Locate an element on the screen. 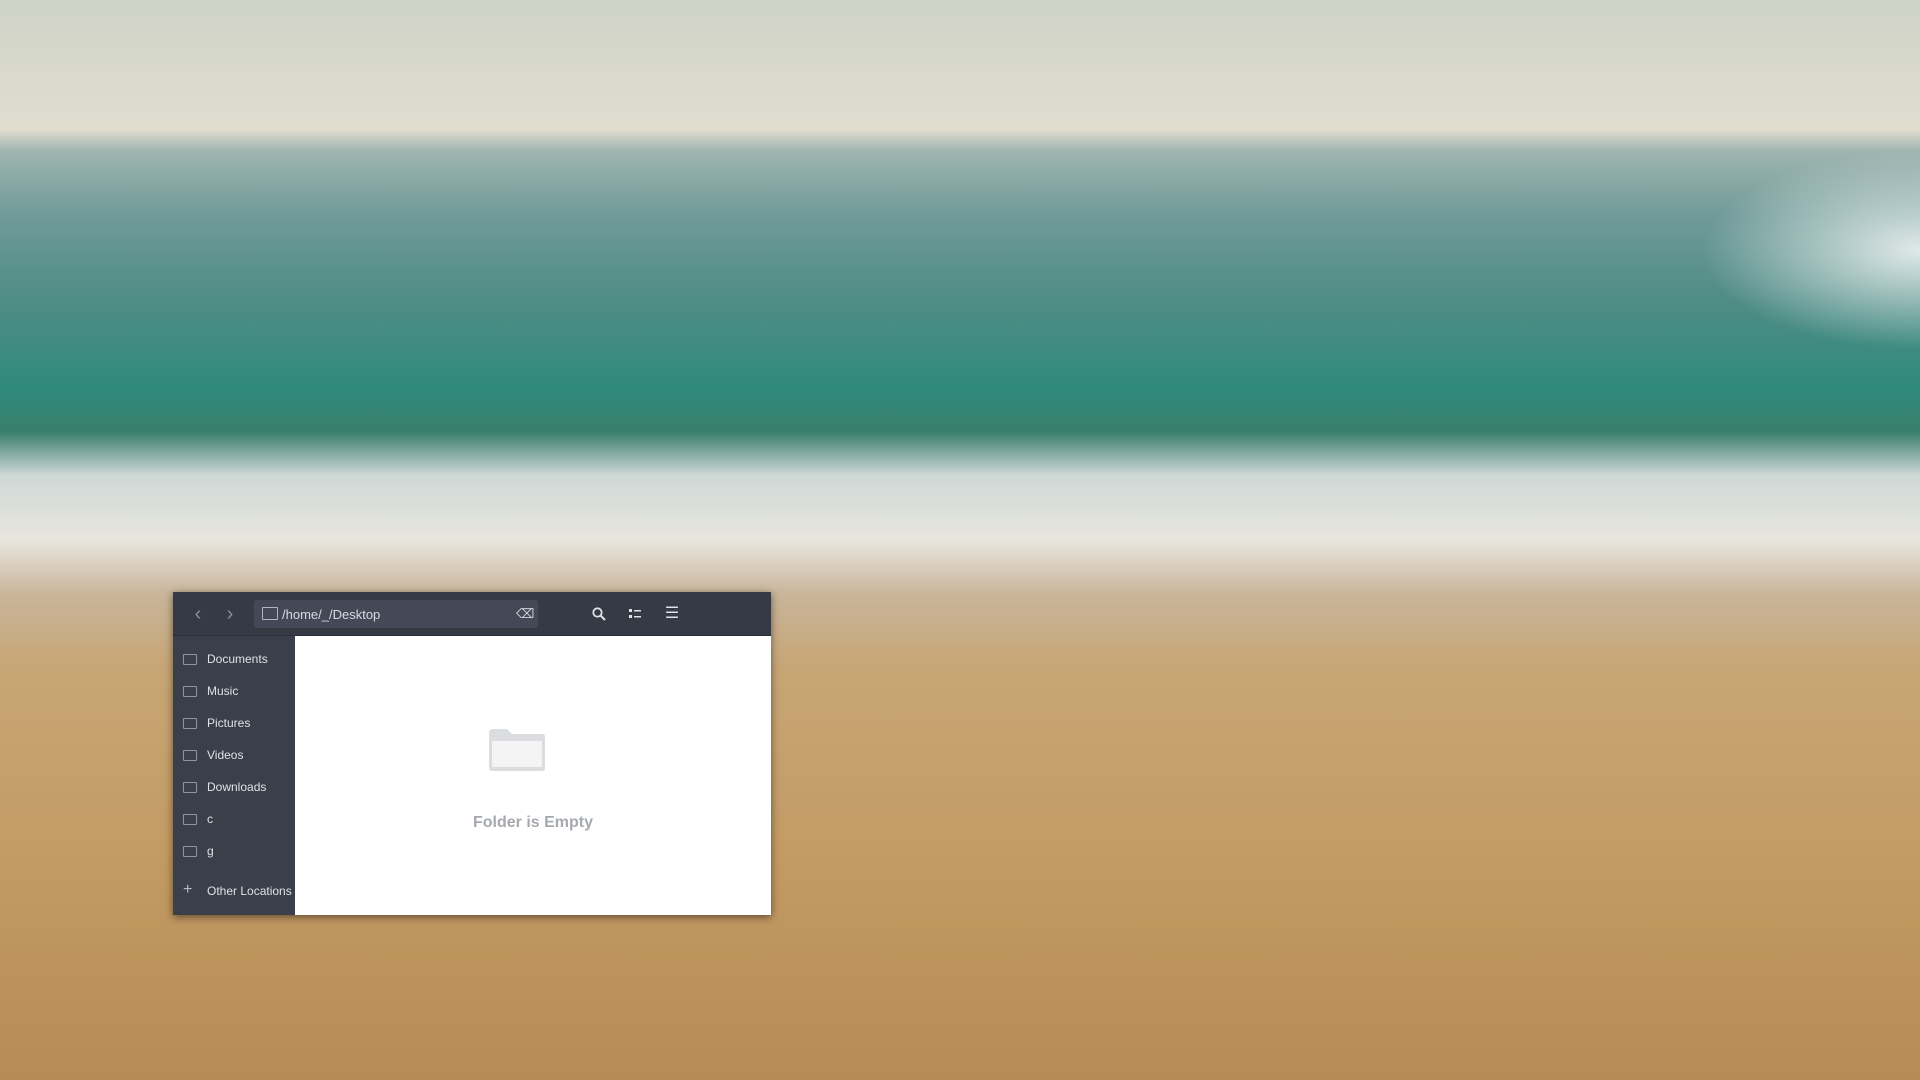 The width and height of the screenshot is (1920, 1080). forward-icon: › is located at coordinates (230, 614).